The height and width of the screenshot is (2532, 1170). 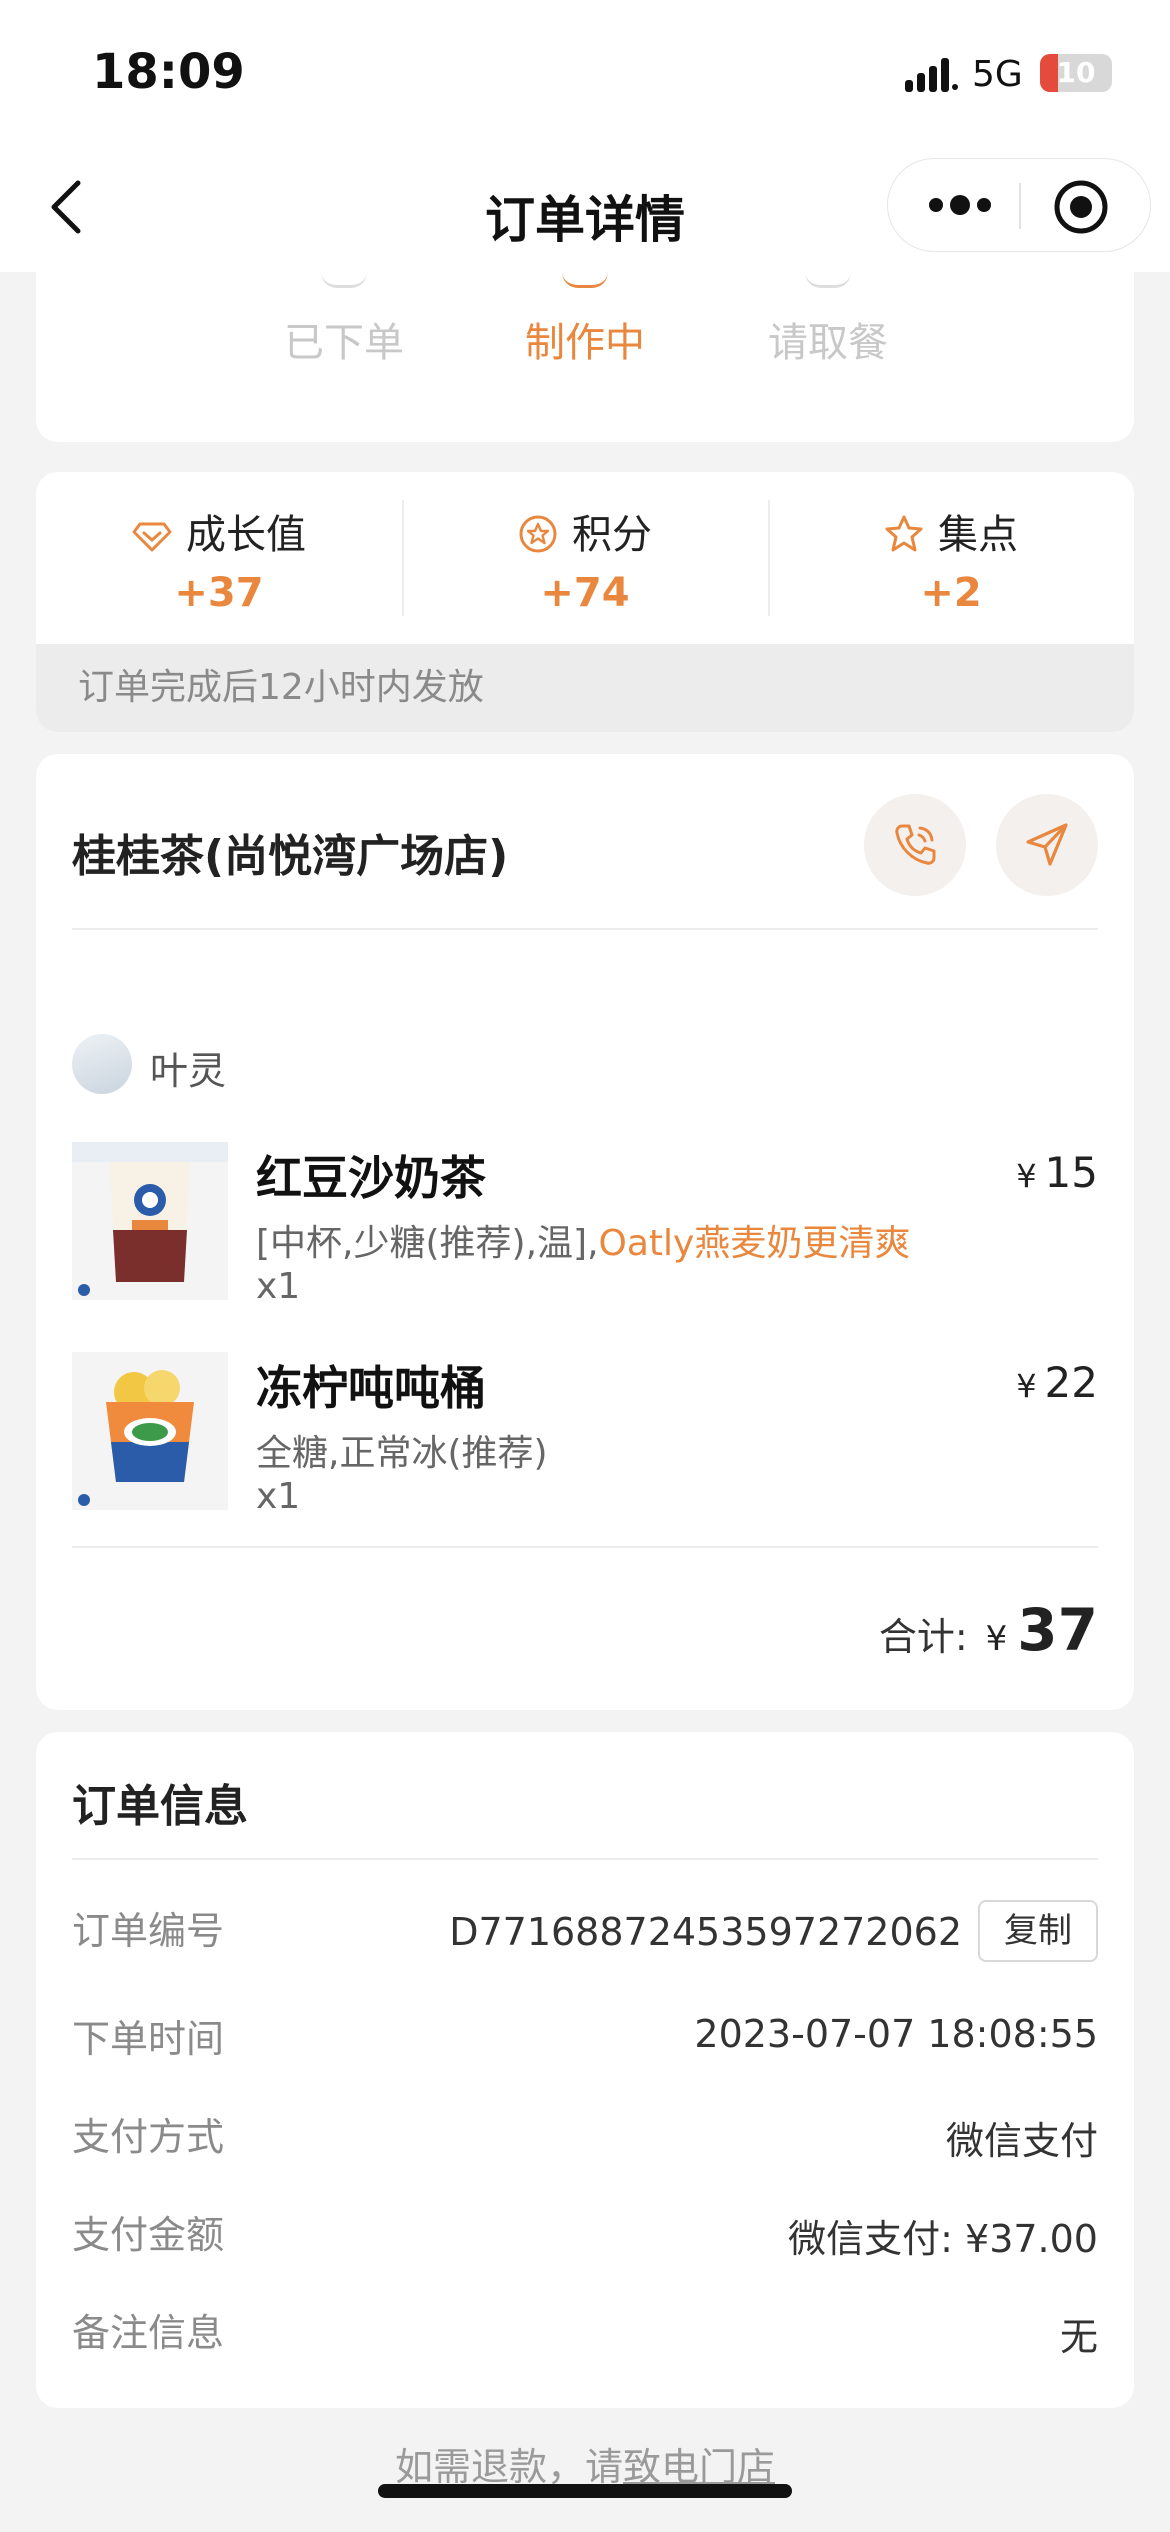 I want to click on total-amount: 37, so click(x=1057, y=1630).